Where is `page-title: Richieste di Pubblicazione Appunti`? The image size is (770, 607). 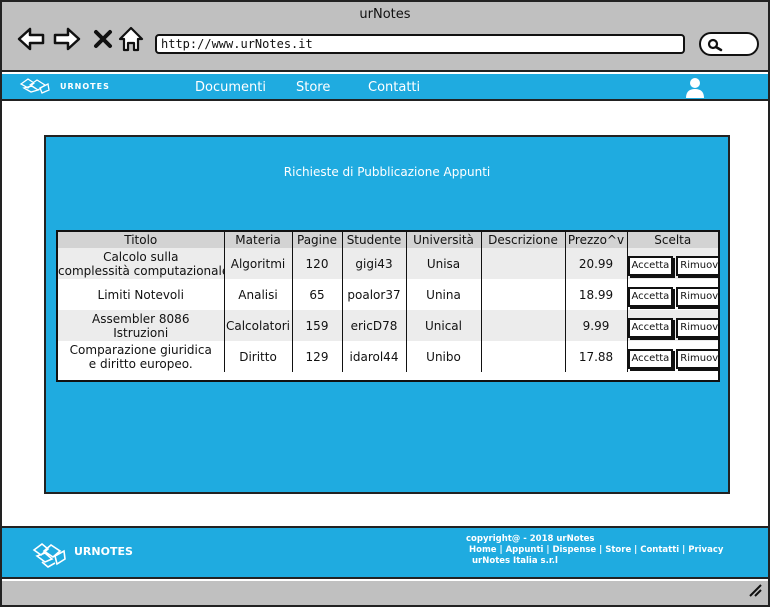 page-title: Richieste di Pubblicazione Appunti is located at coordinates (387, 172).